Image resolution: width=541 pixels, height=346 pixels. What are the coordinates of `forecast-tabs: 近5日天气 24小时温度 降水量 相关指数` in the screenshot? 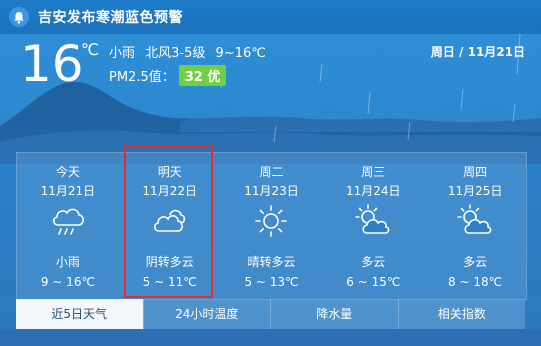 It's located at (270, 314).